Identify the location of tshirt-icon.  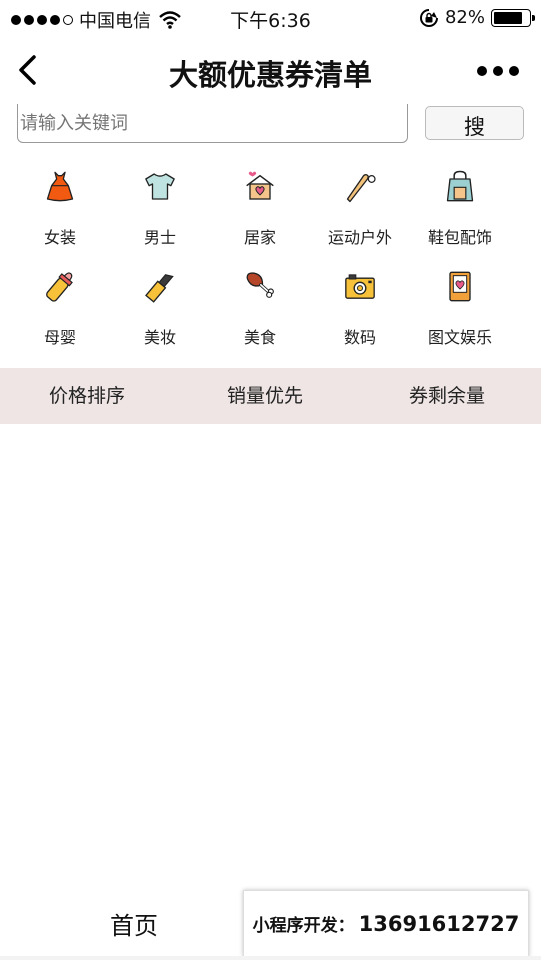
(160, 186).